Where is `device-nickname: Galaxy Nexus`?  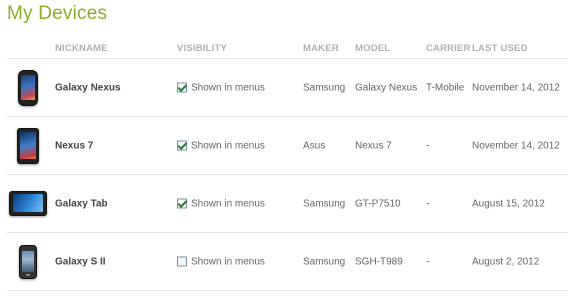
device-nickname: Galaxy Nexus is located at coordinates (88, 87).